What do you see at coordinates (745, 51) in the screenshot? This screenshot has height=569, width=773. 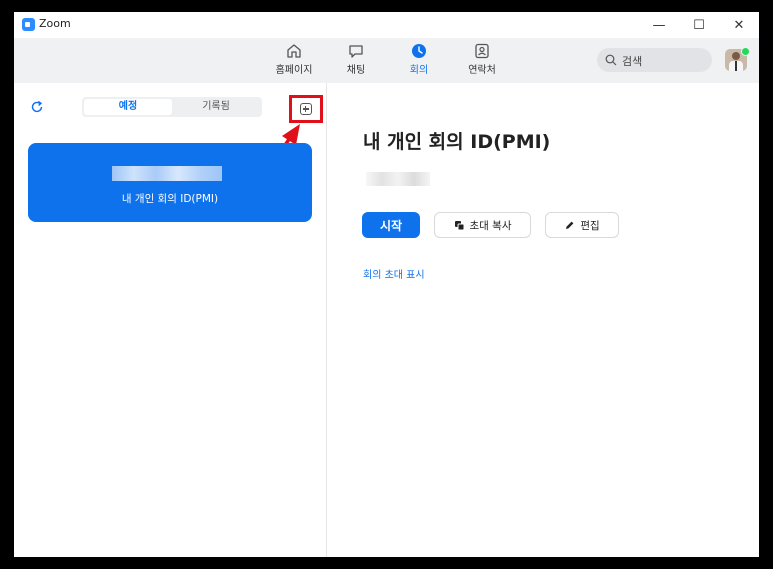 I see `presence-status-icon` at bounding box center [745, 51].